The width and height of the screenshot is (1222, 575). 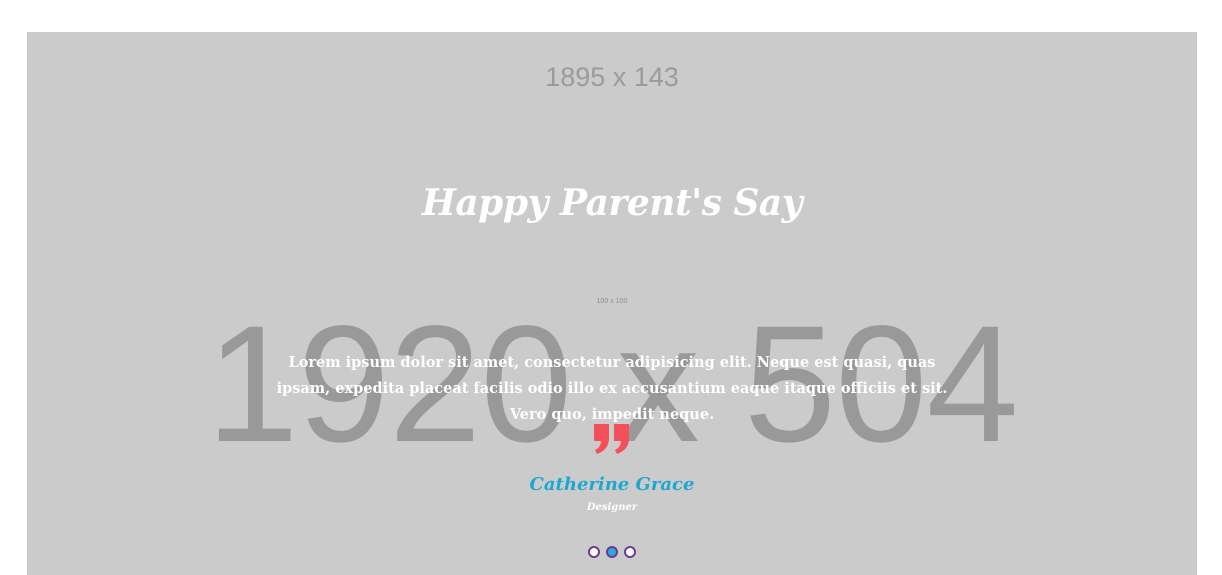 I want to click on carousel-pagination, so click(x=612, y=552).